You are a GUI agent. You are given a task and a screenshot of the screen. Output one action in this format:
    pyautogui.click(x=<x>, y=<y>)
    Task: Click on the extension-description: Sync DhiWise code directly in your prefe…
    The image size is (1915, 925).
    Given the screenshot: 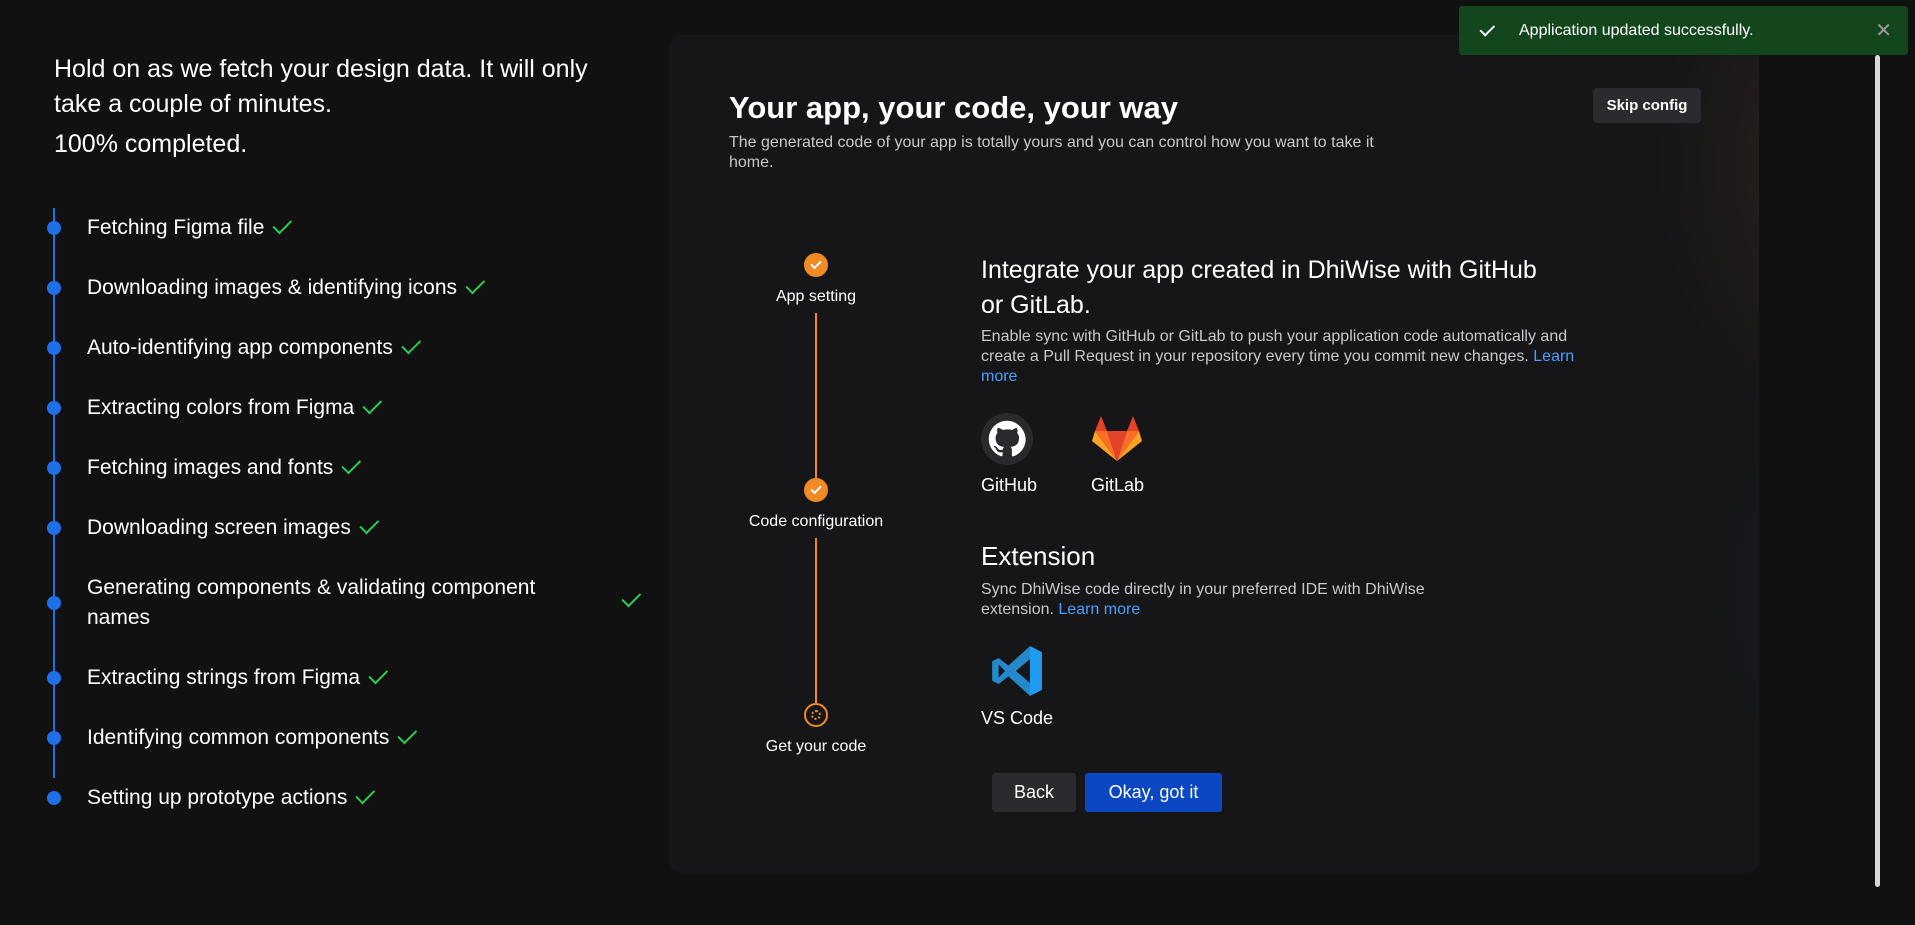 What is the action you would take?
    pyautogui.click(x=1241, y=600)
    